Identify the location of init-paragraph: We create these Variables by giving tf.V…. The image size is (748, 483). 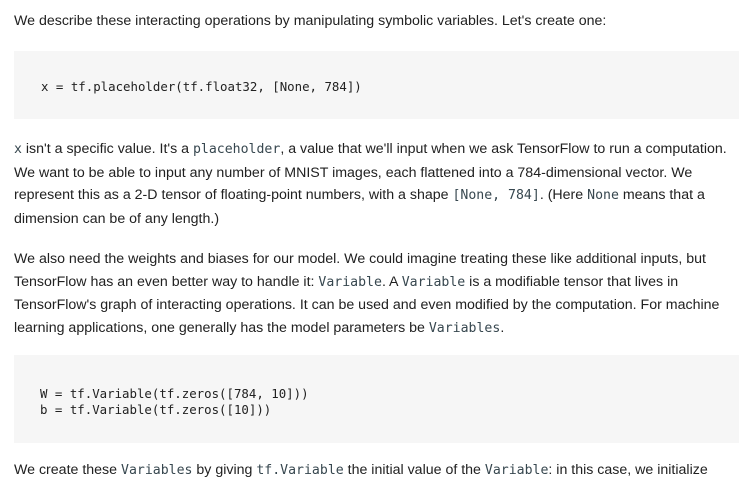
(376, 471).